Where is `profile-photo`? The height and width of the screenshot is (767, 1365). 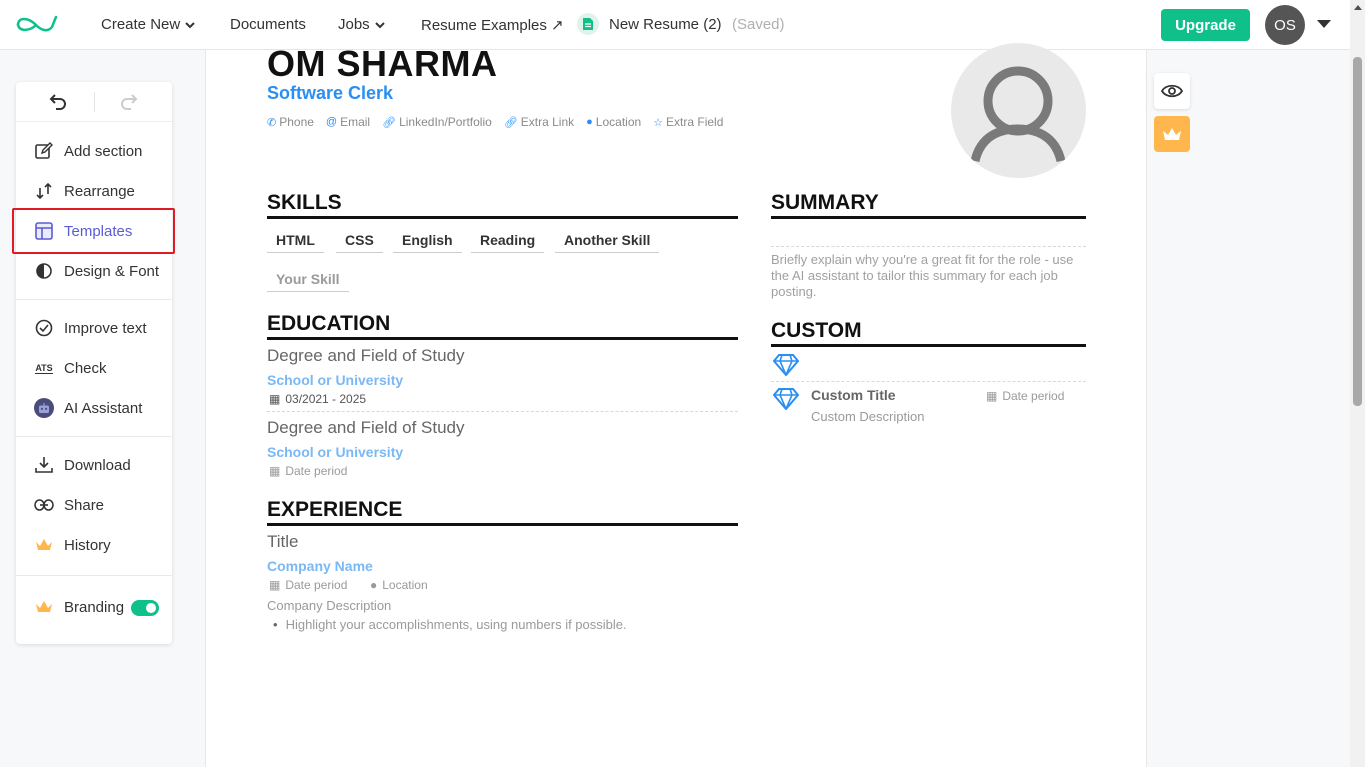
profile-photo is located at coordinates (1018, 110).